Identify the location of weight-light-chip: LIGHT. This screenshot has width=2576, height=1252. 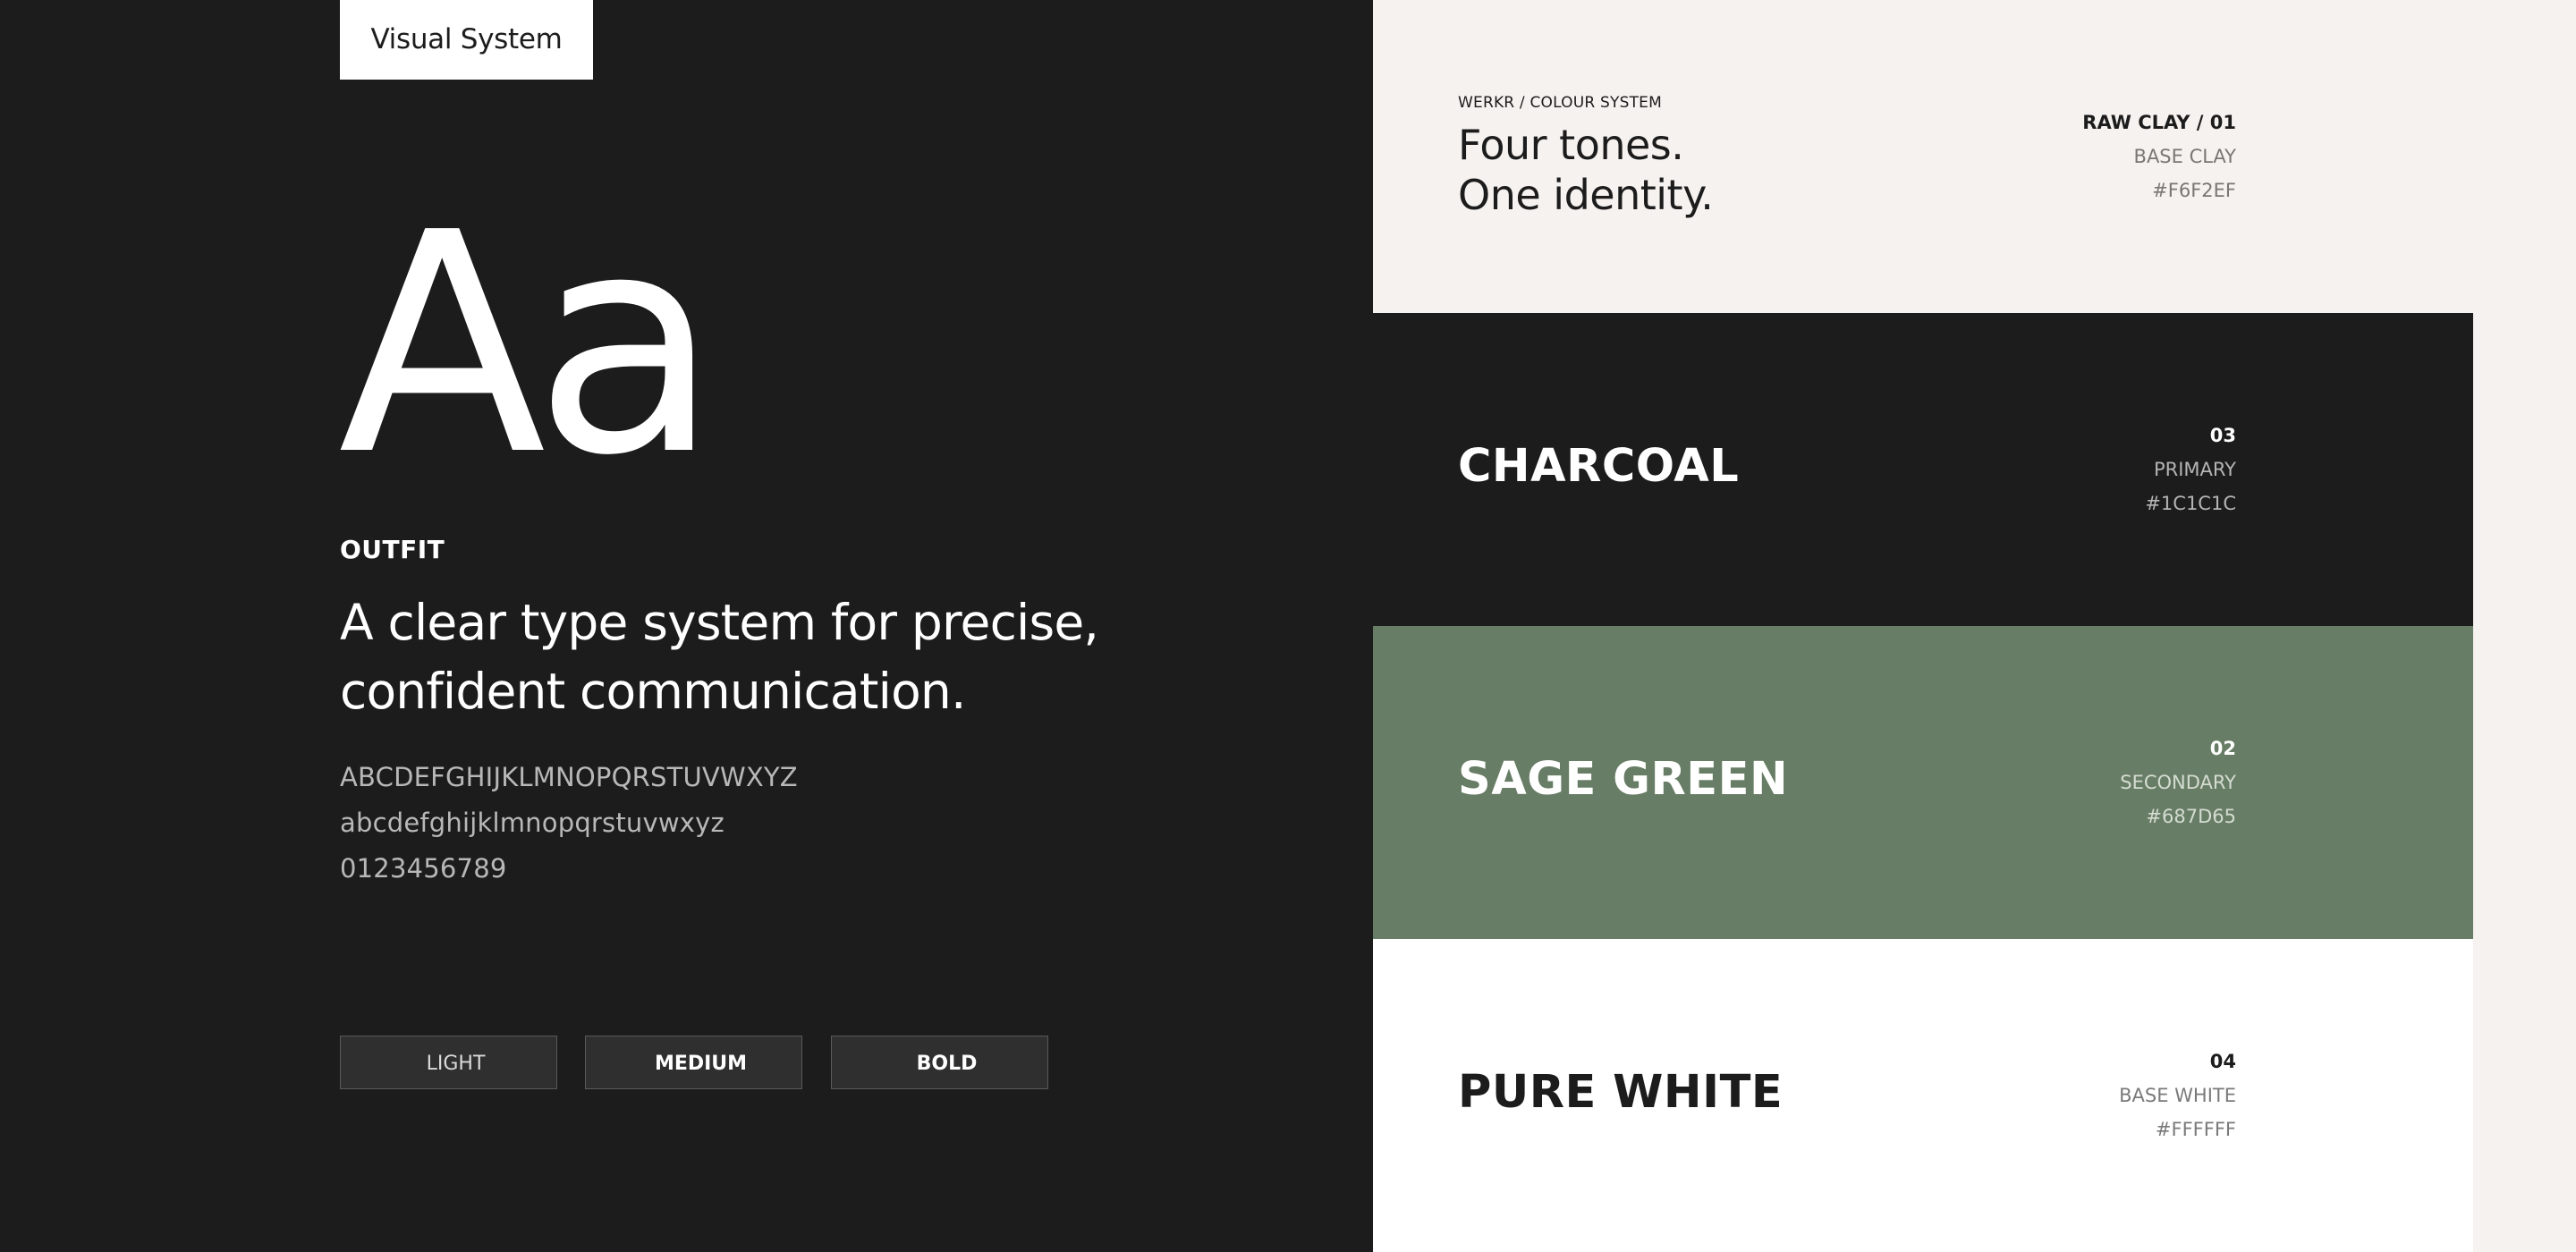
(448, 1062).